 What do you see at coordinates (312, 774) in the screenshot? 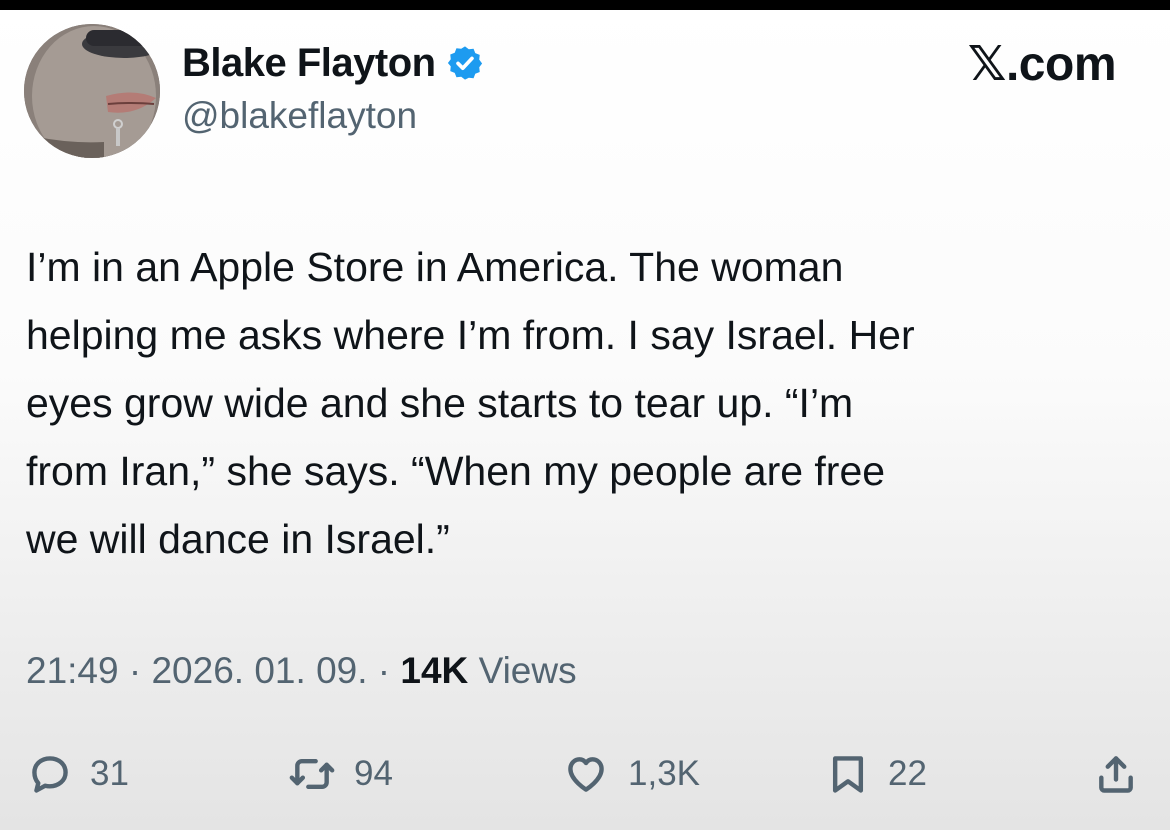
I see `repost-icon` at bounding box center [312, 774].